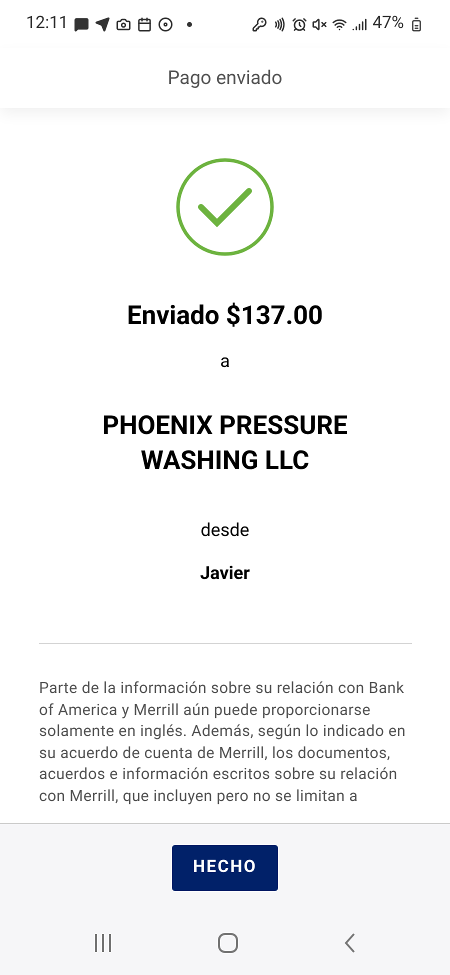 This screenshot has height=975, width=450. Describe the element at coordinates (47, 24) in the screenshot. I see `status-time: 12:11` at that location.